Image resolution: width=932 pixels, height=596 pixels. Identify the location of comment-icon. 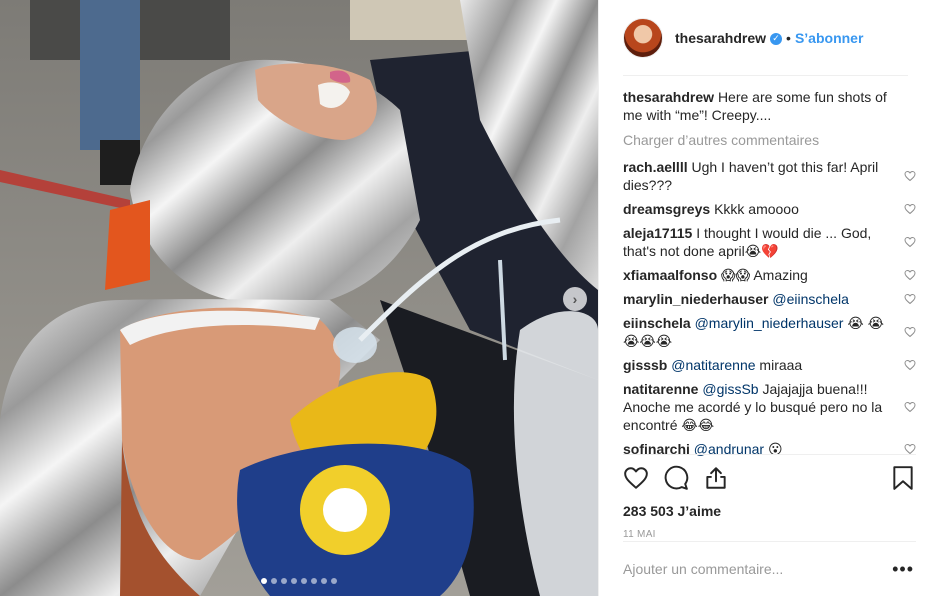
(676, 478).